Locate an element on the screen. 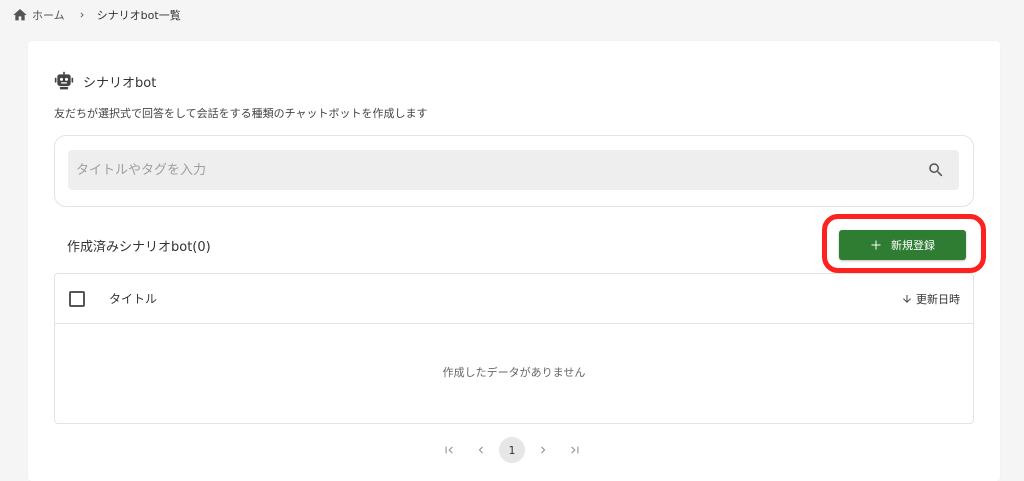  page-number-current: 1 is located at coordinates (512, 450).